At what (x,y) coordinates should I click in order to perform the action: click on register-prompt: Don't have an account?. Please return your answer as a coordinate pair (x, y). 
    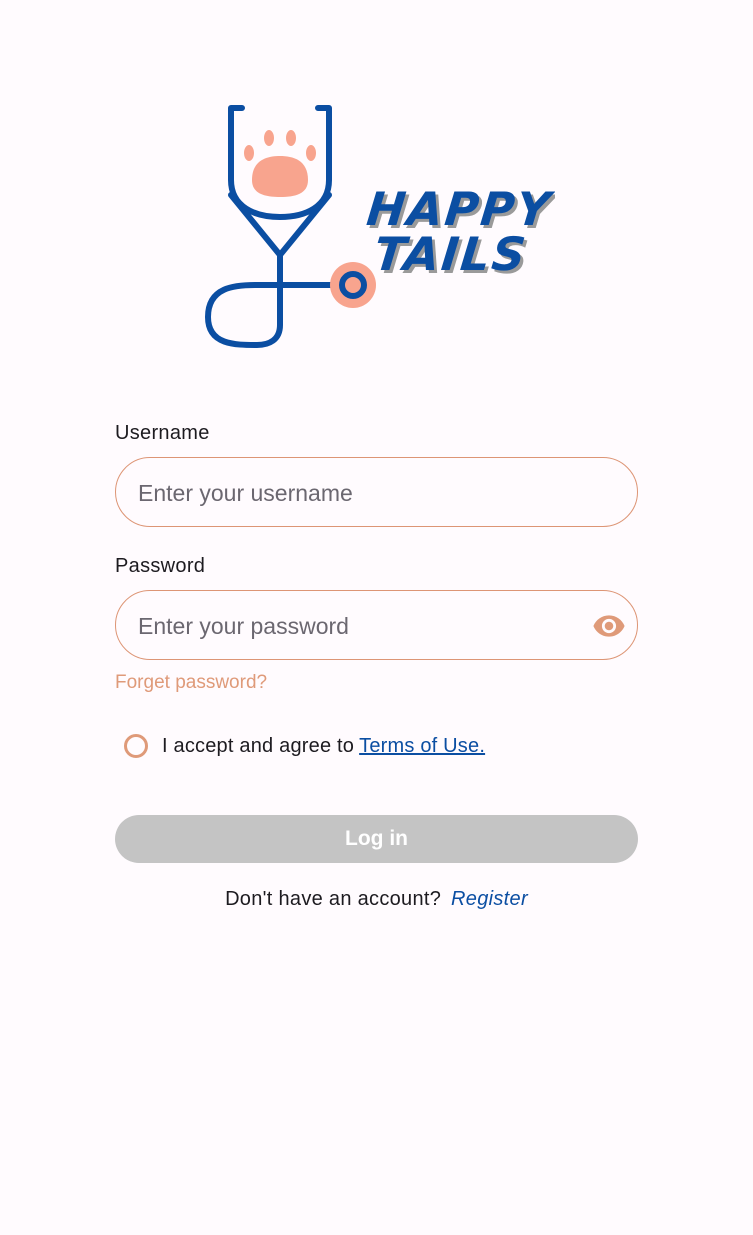
    Looking at the image, I should click on (333, 899).